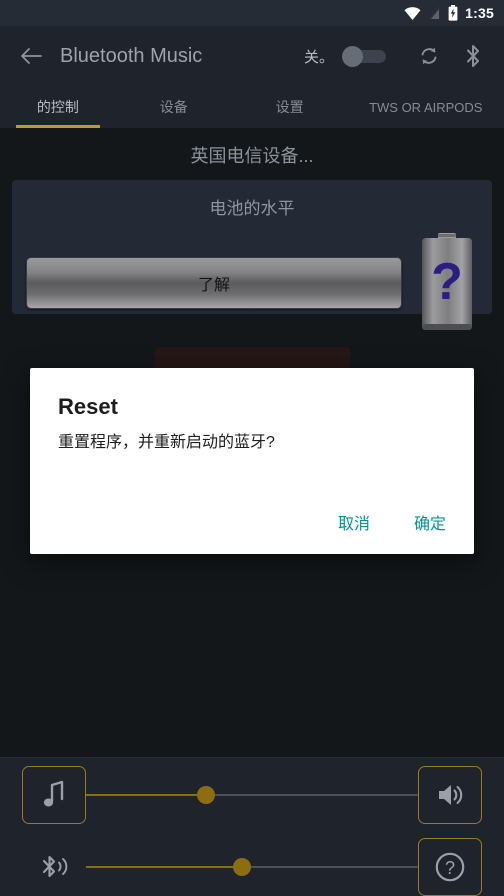 This screenshot has height=896, width=504. Describe the element at coordinates (429, 56) in the screenshot. I see `sync-icon` at that location.